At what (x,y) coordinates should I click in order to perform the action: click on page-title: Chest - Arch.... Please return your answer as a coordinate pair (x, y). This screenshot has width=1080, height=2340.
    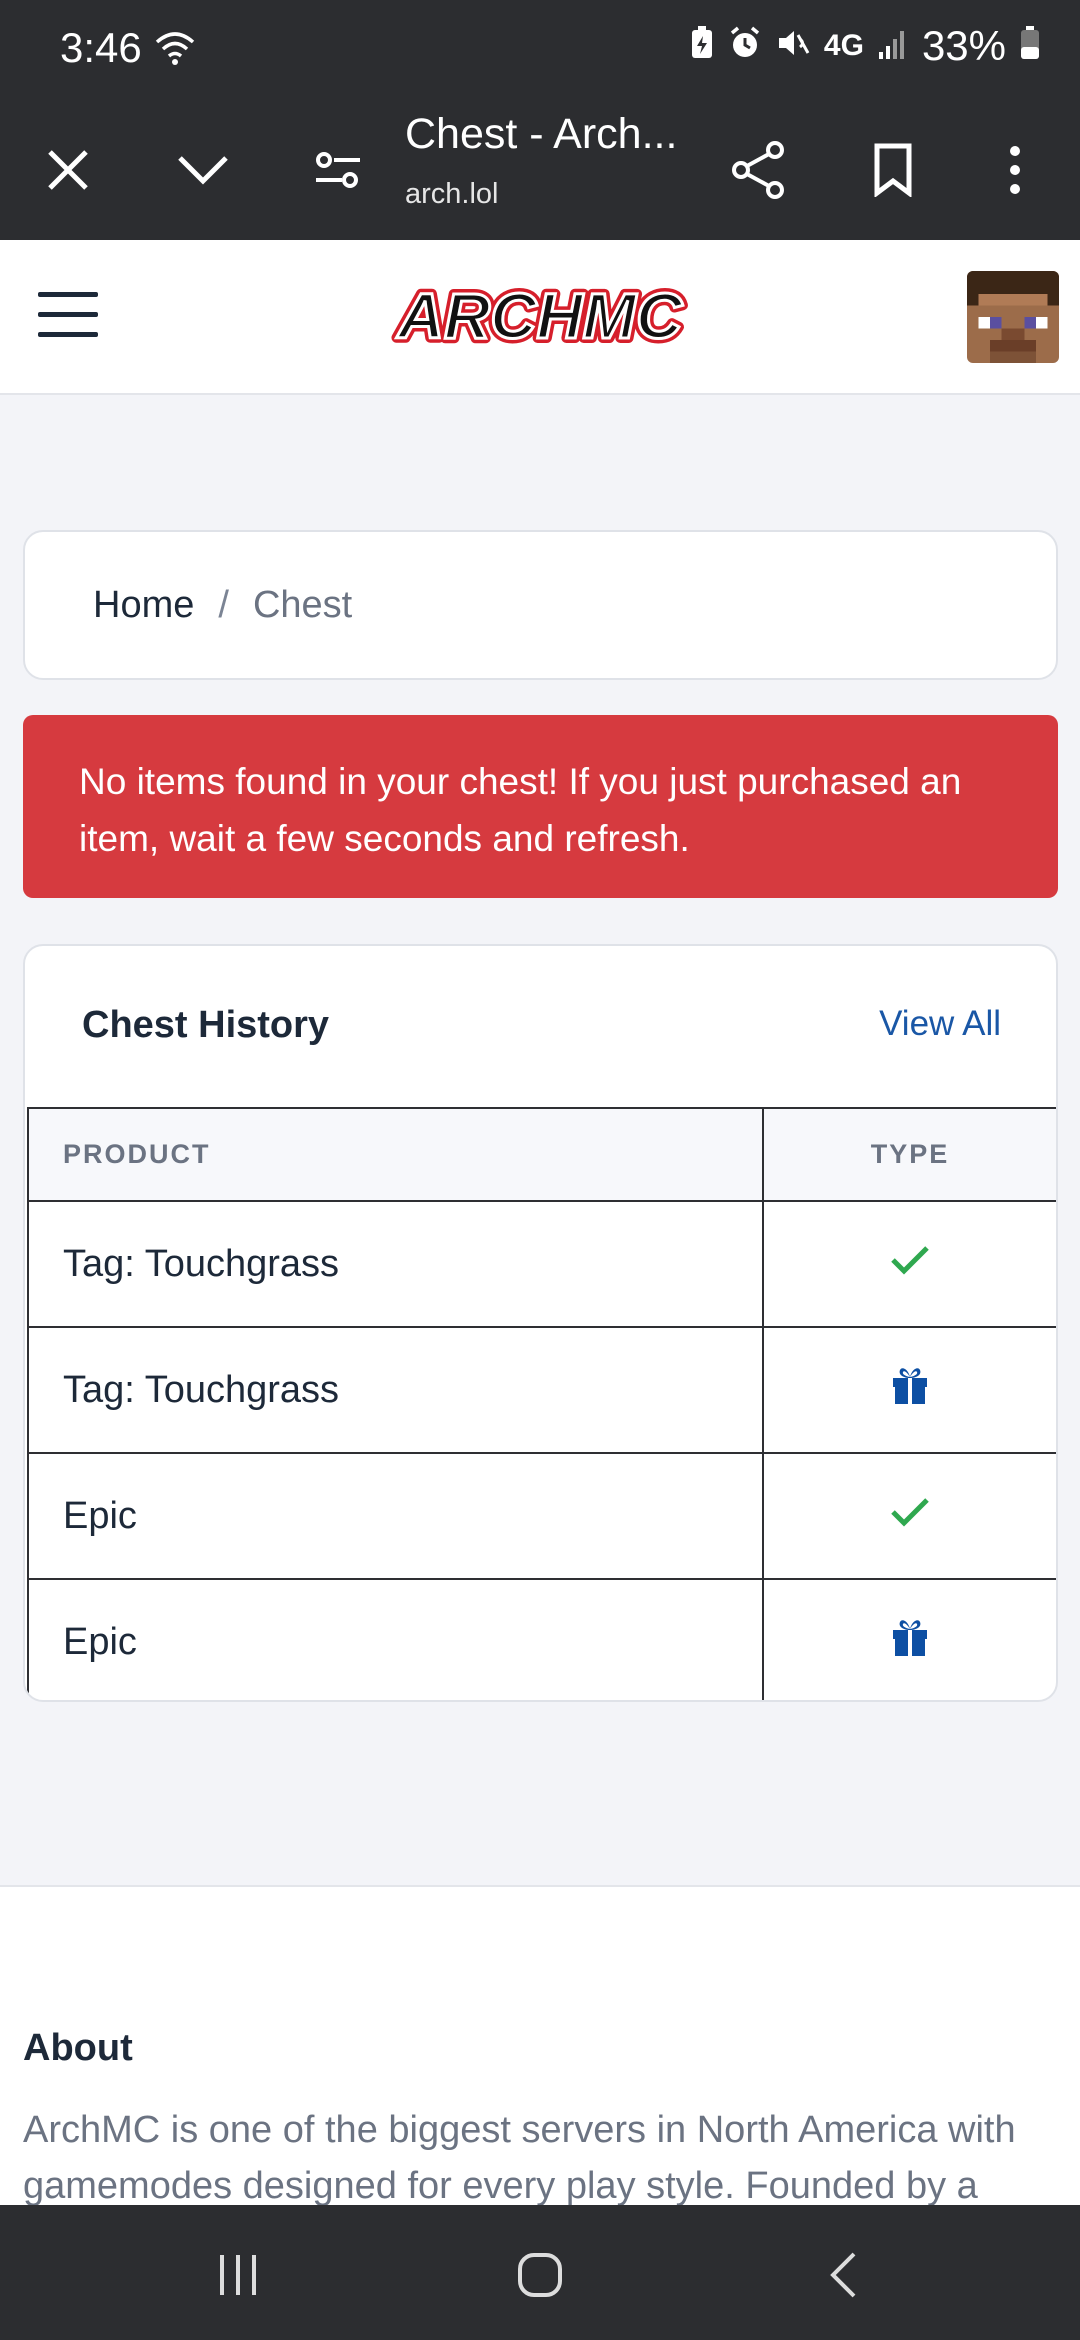
    Looking at the image, I should click on (541, 134).